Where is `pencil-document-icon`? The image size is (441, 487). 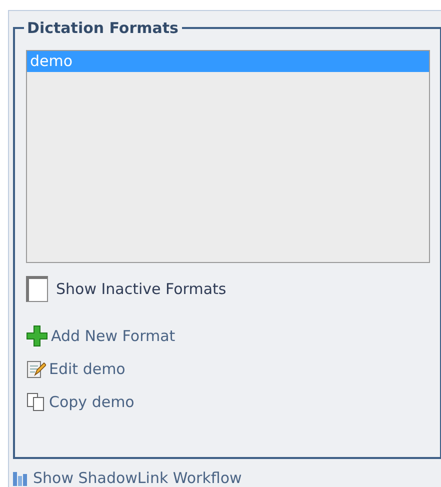 pencil-document-icon is located at coordinates (36, 369).